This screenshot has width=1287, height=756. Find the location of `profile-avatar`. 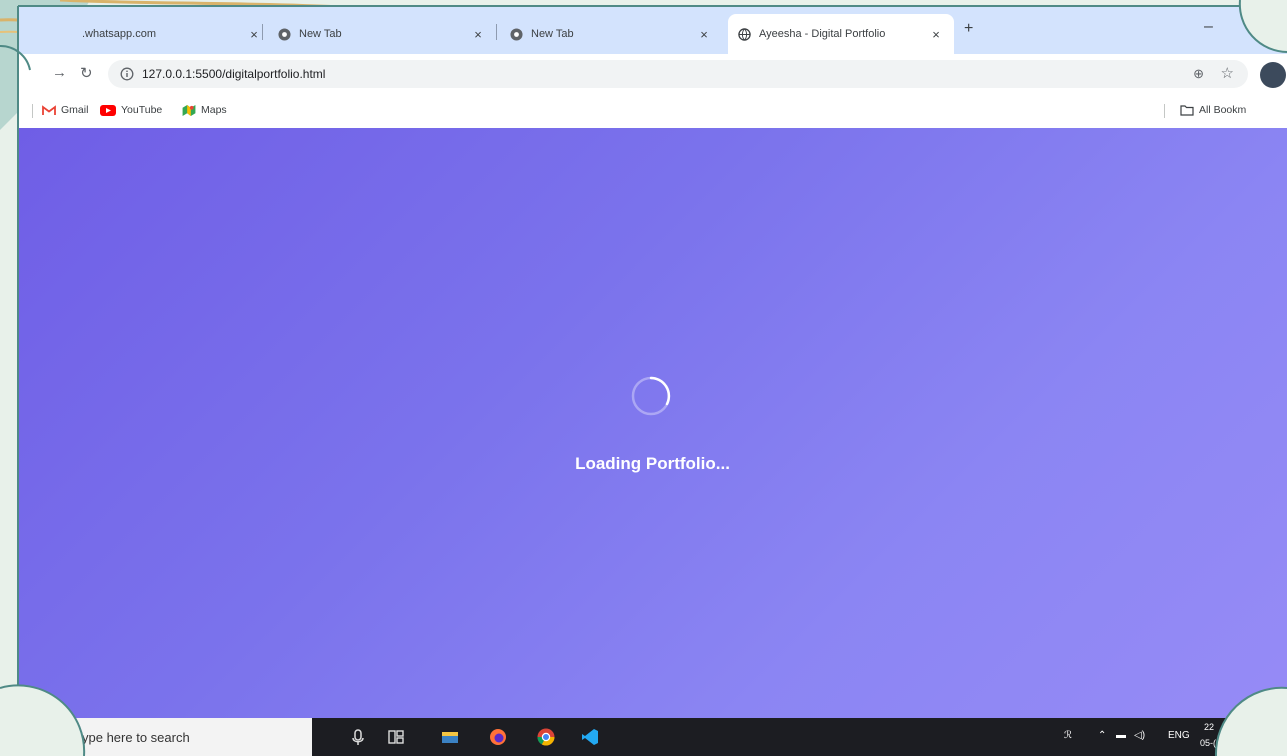

profile-avatar is located at coordinates (1273, 75).